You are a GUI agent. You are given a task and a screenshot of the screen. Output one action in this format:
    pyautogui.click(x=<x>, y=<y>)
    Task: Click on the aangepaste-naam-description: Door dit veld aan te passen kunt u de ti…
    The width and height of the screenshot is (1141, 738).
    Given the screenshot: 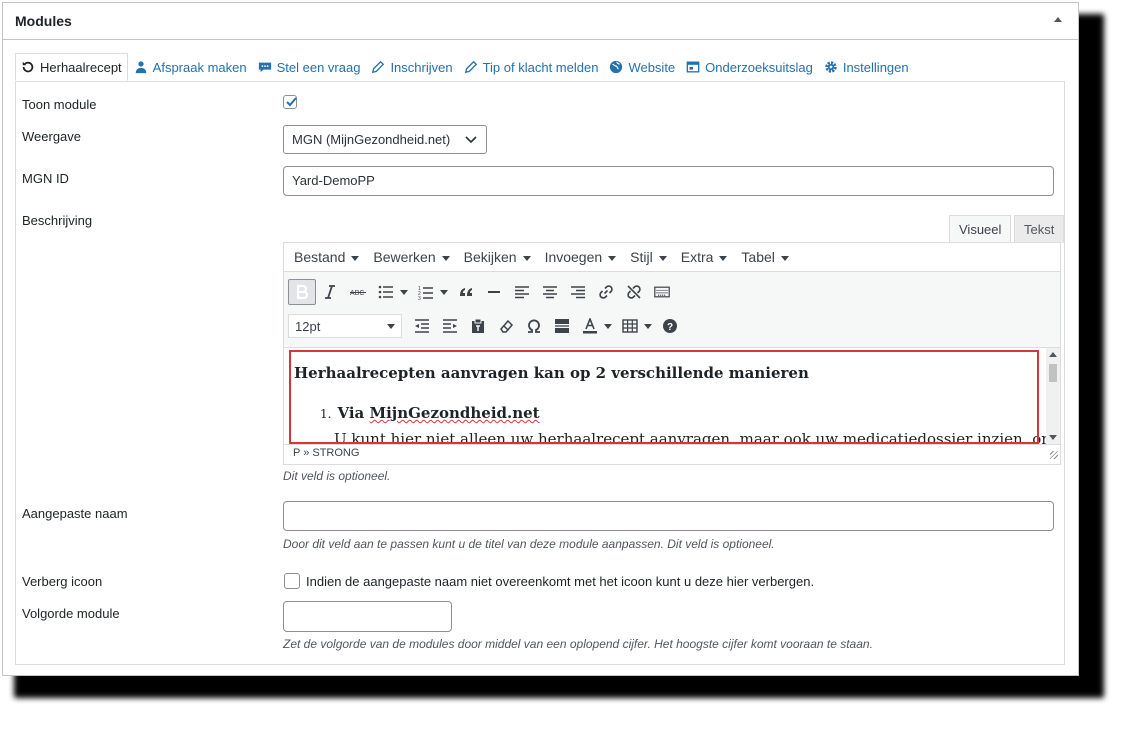 What is the action you would take?
    pyautogui.click(x=529, y=544)
    